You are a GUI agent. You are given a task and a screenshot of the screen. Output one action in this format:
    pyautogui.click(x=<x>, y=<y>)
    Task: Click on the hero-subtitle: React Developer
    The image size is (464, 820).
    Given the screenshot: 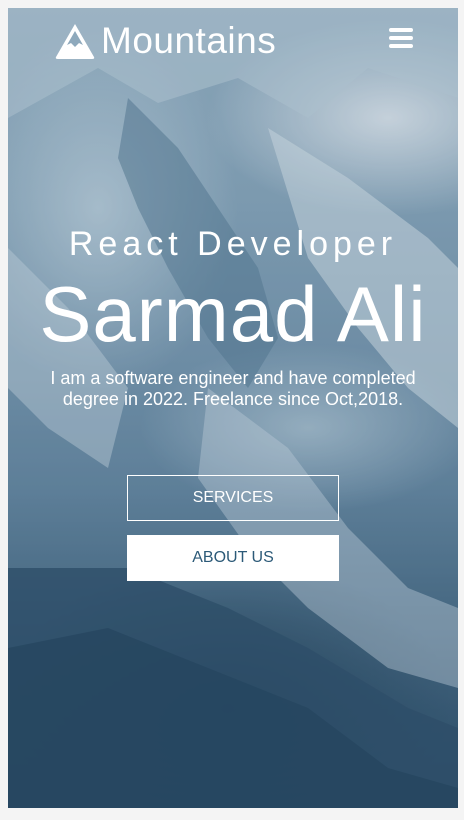 What is the action you would take?
    pyautogui.click(x=233, y=244)
    